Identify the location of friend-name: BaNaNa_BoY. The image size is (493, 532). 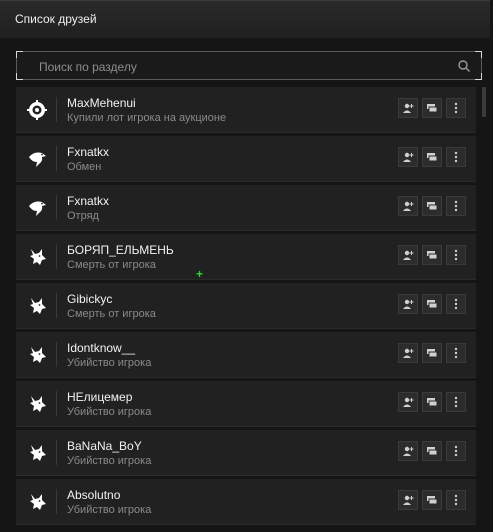
(104, 446).